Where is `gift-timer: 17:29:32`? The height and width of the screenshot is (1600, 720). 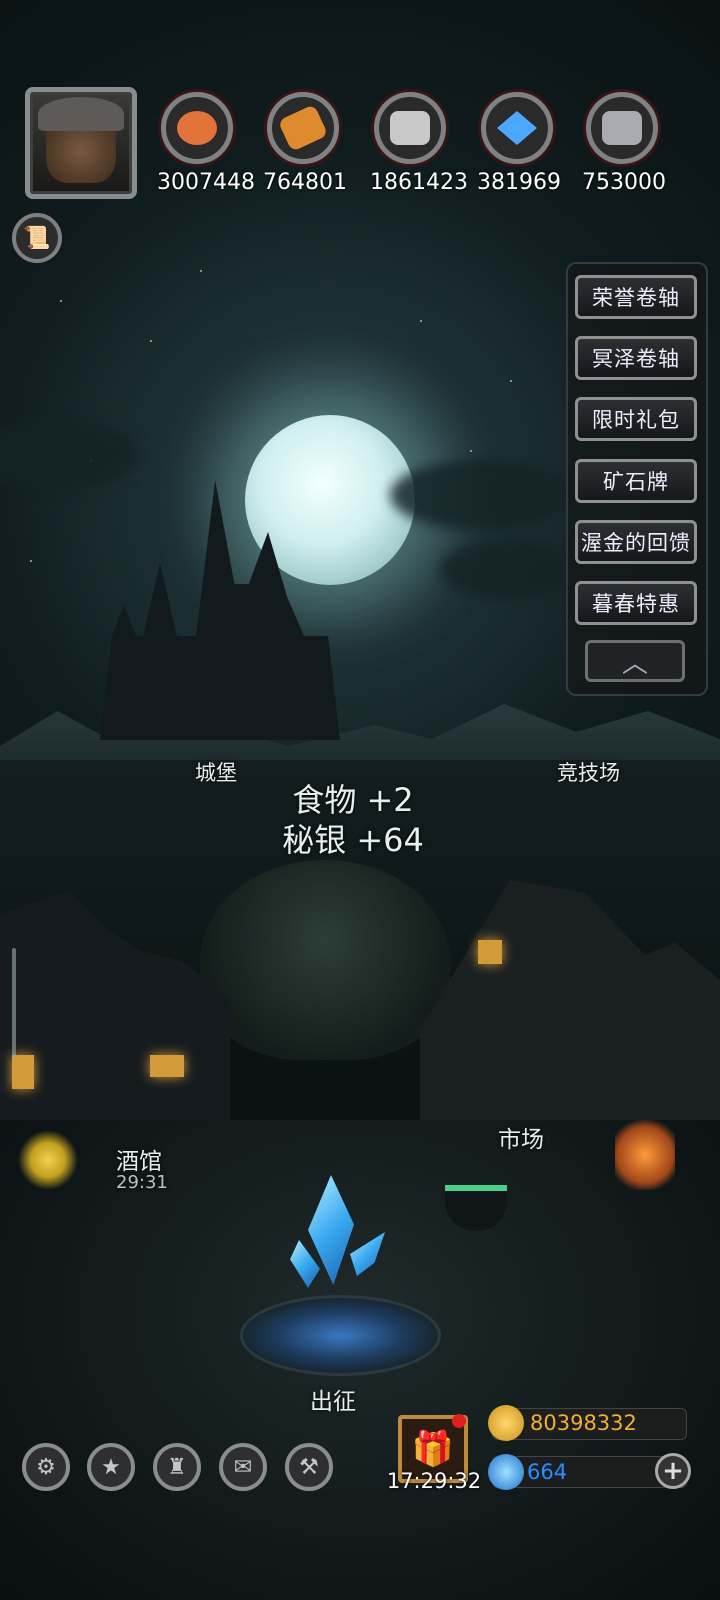
gift-timer: 17:29:32 is located at coordinates (434, 1481).